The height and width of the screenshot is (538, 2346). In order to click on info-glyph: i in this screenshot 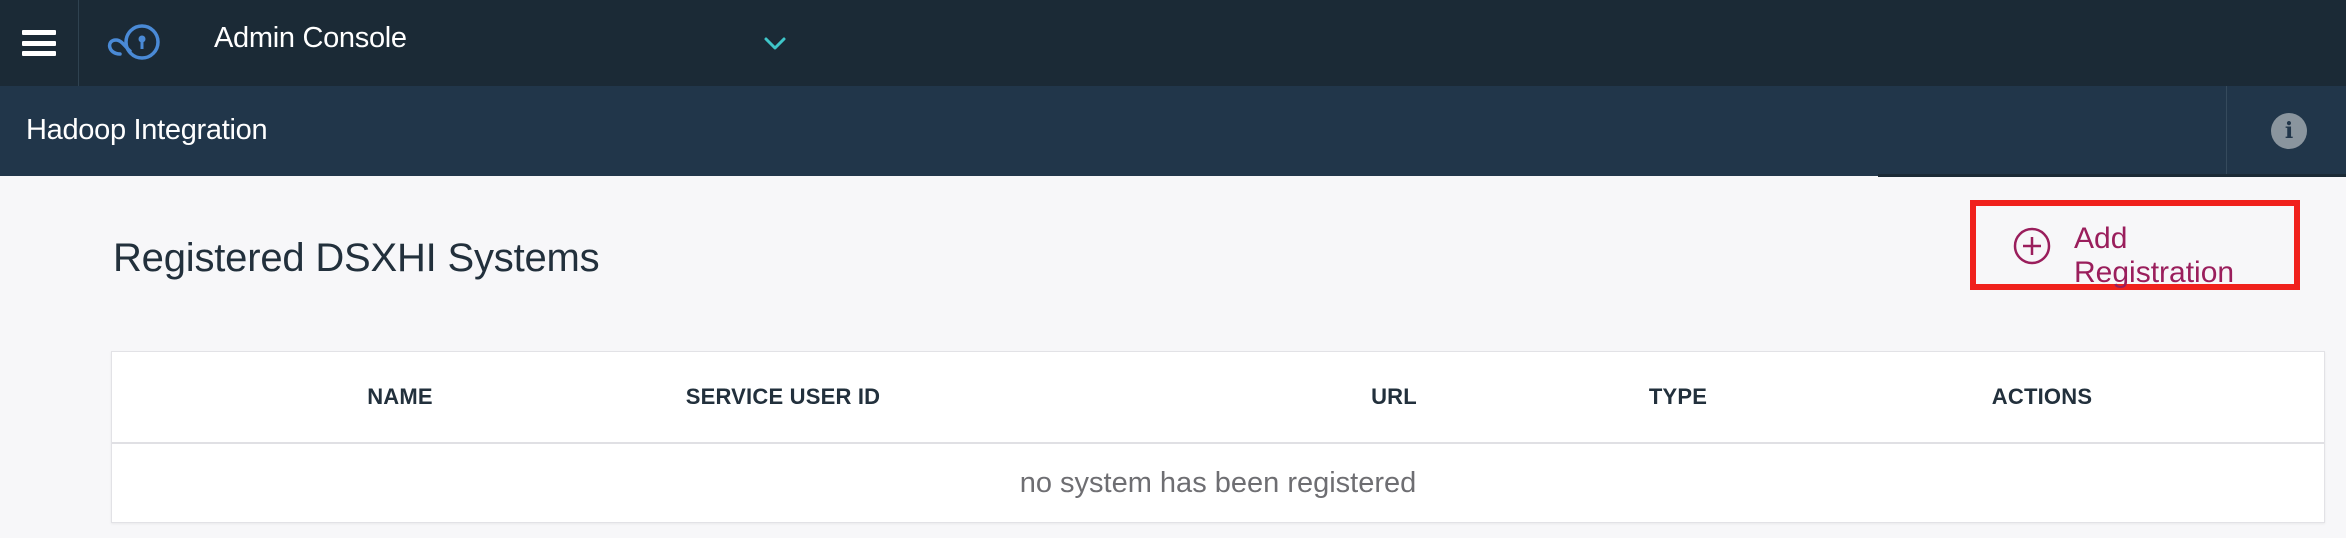, I will do `click(2289, 131)`.